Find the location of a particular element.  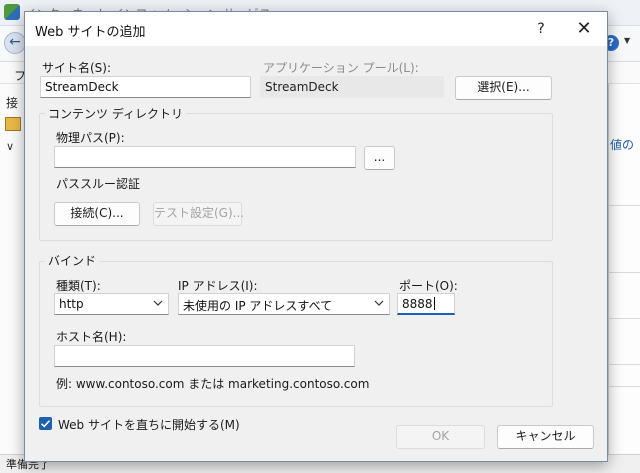

chevron-down-icon: ▼ is located at coordinates (627, 40).